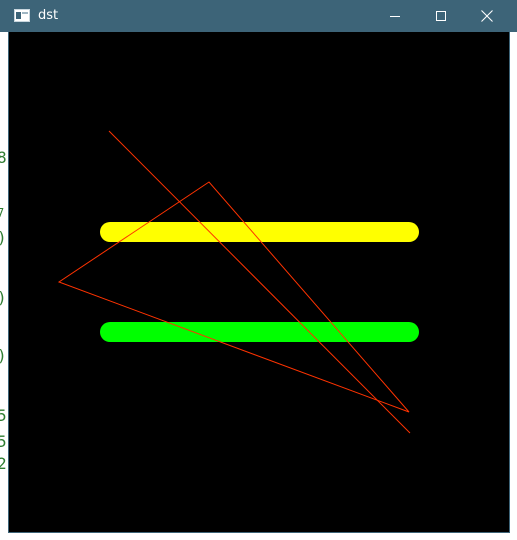  I want to click on maximize-button, so click(441, 16).